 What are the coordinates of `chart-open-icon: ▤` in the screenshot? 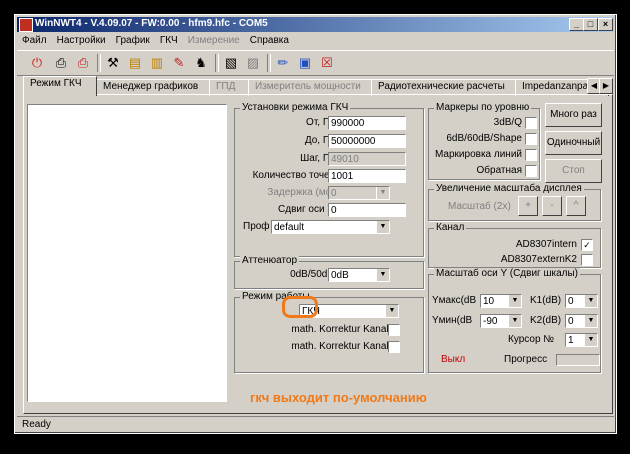 It's located at (135, 63).